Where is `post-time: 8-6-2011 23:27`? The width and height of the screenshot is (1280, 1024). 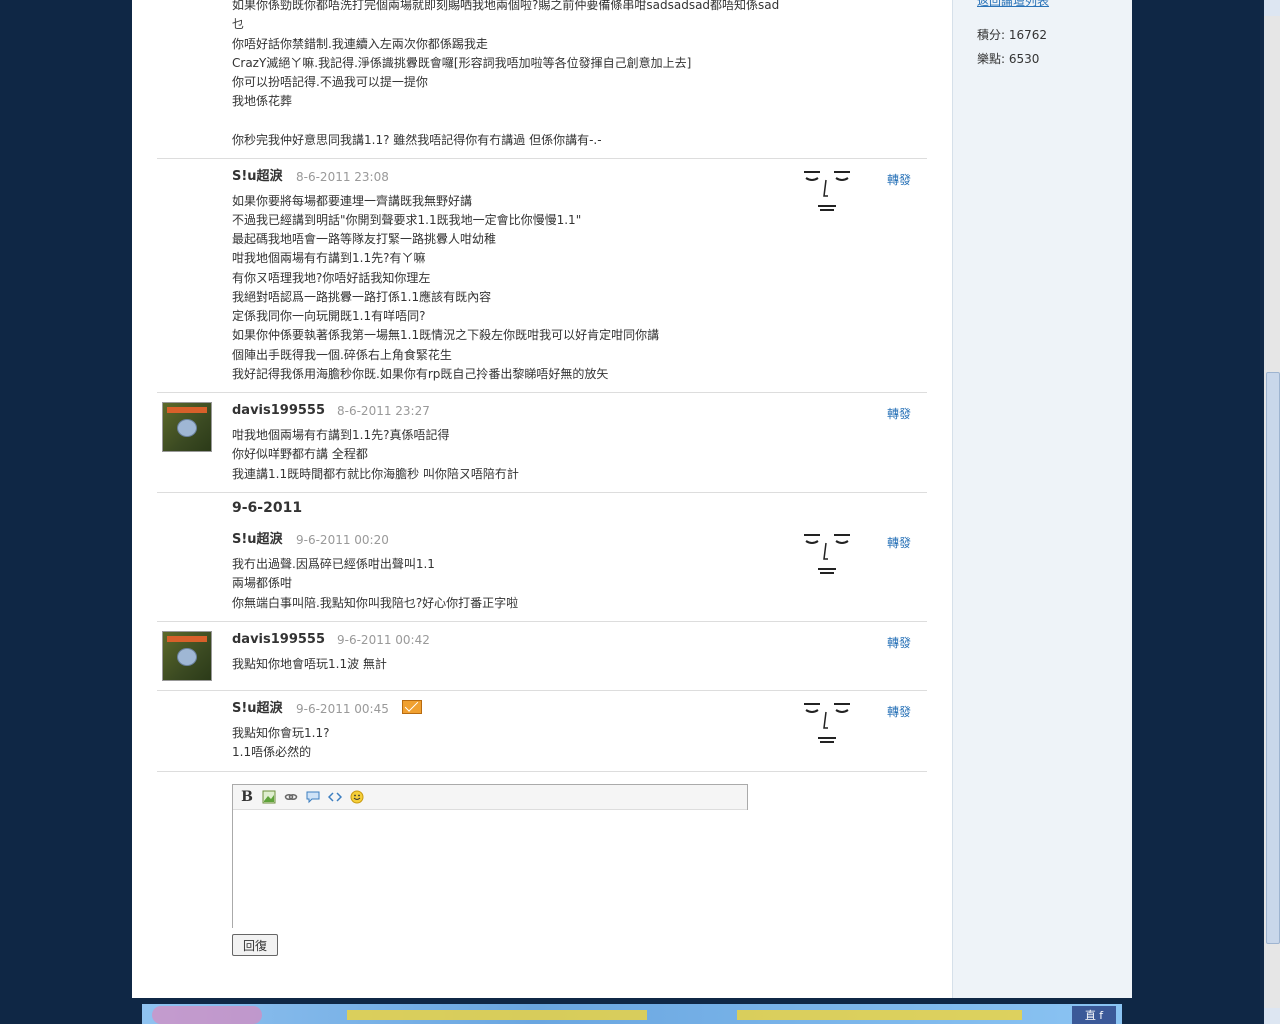 post-time: 8-6-2011 23:27 is located at coordinates (383, 411).